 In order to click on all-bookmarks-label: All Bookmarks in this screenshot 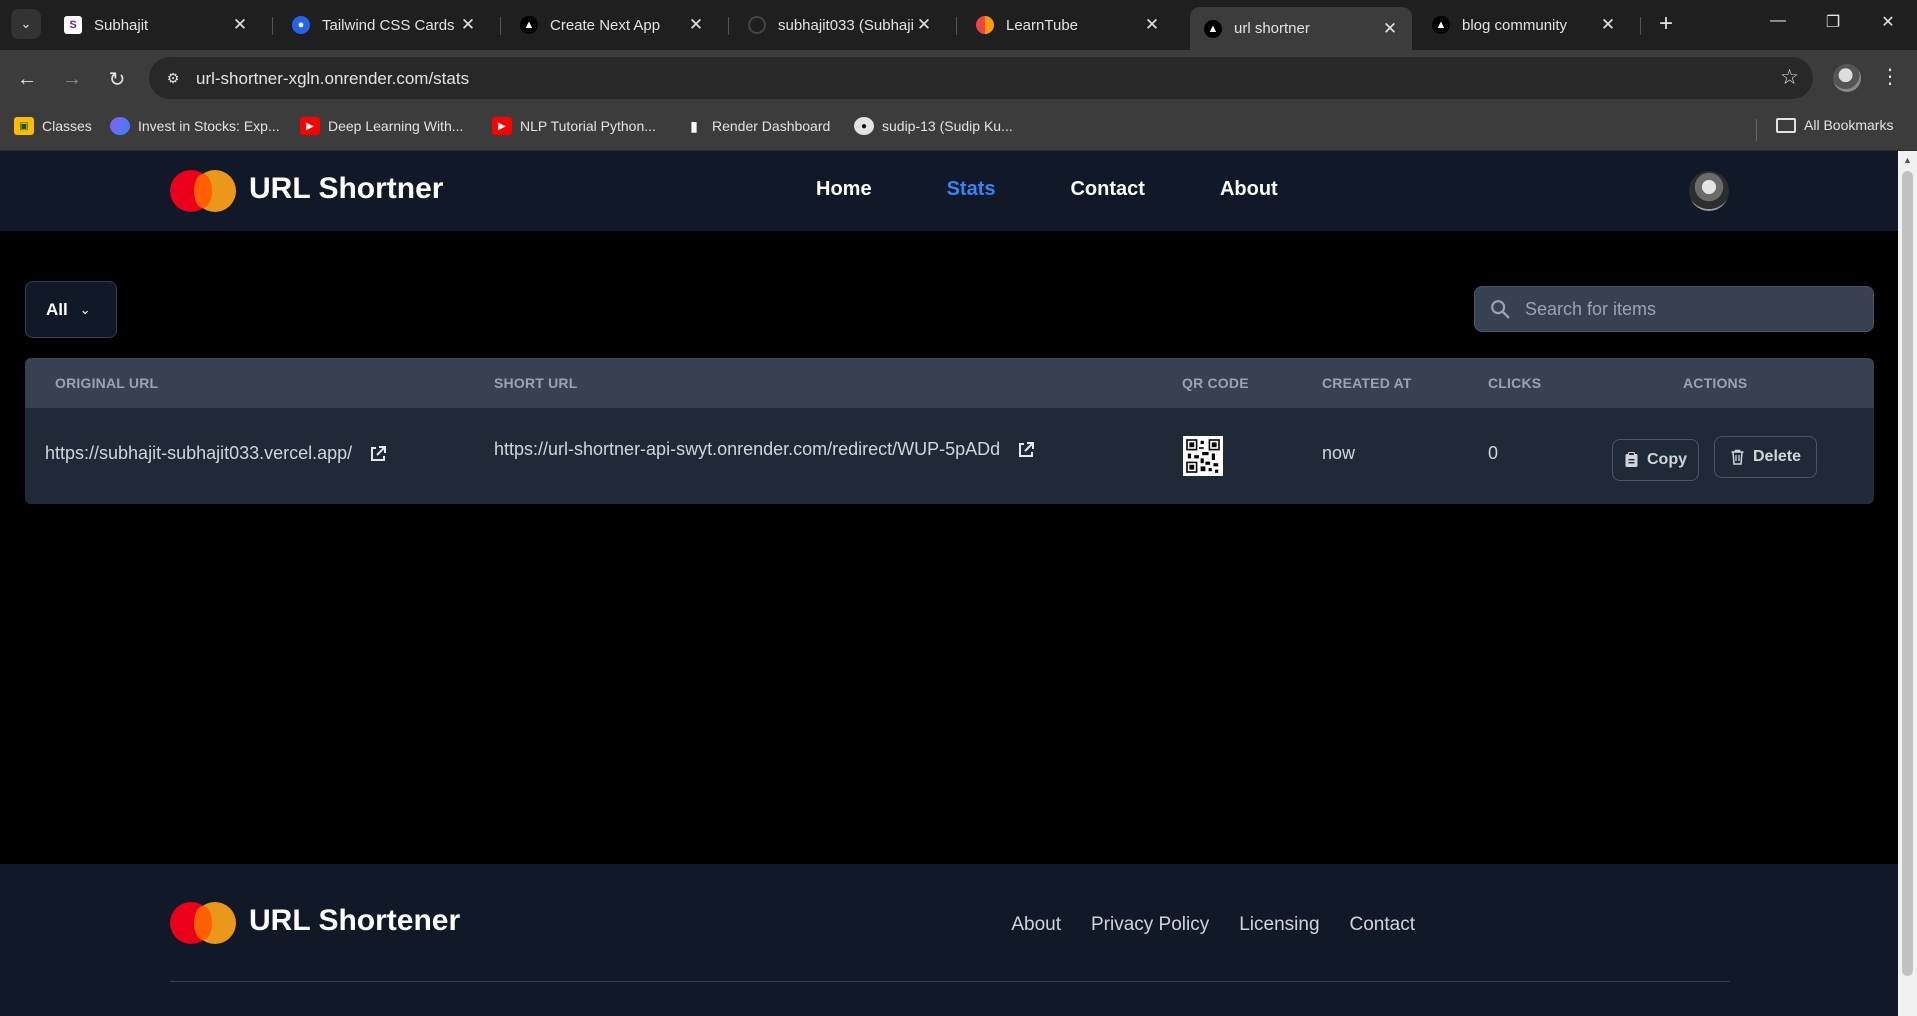, I will do `click(1849, 125)`.